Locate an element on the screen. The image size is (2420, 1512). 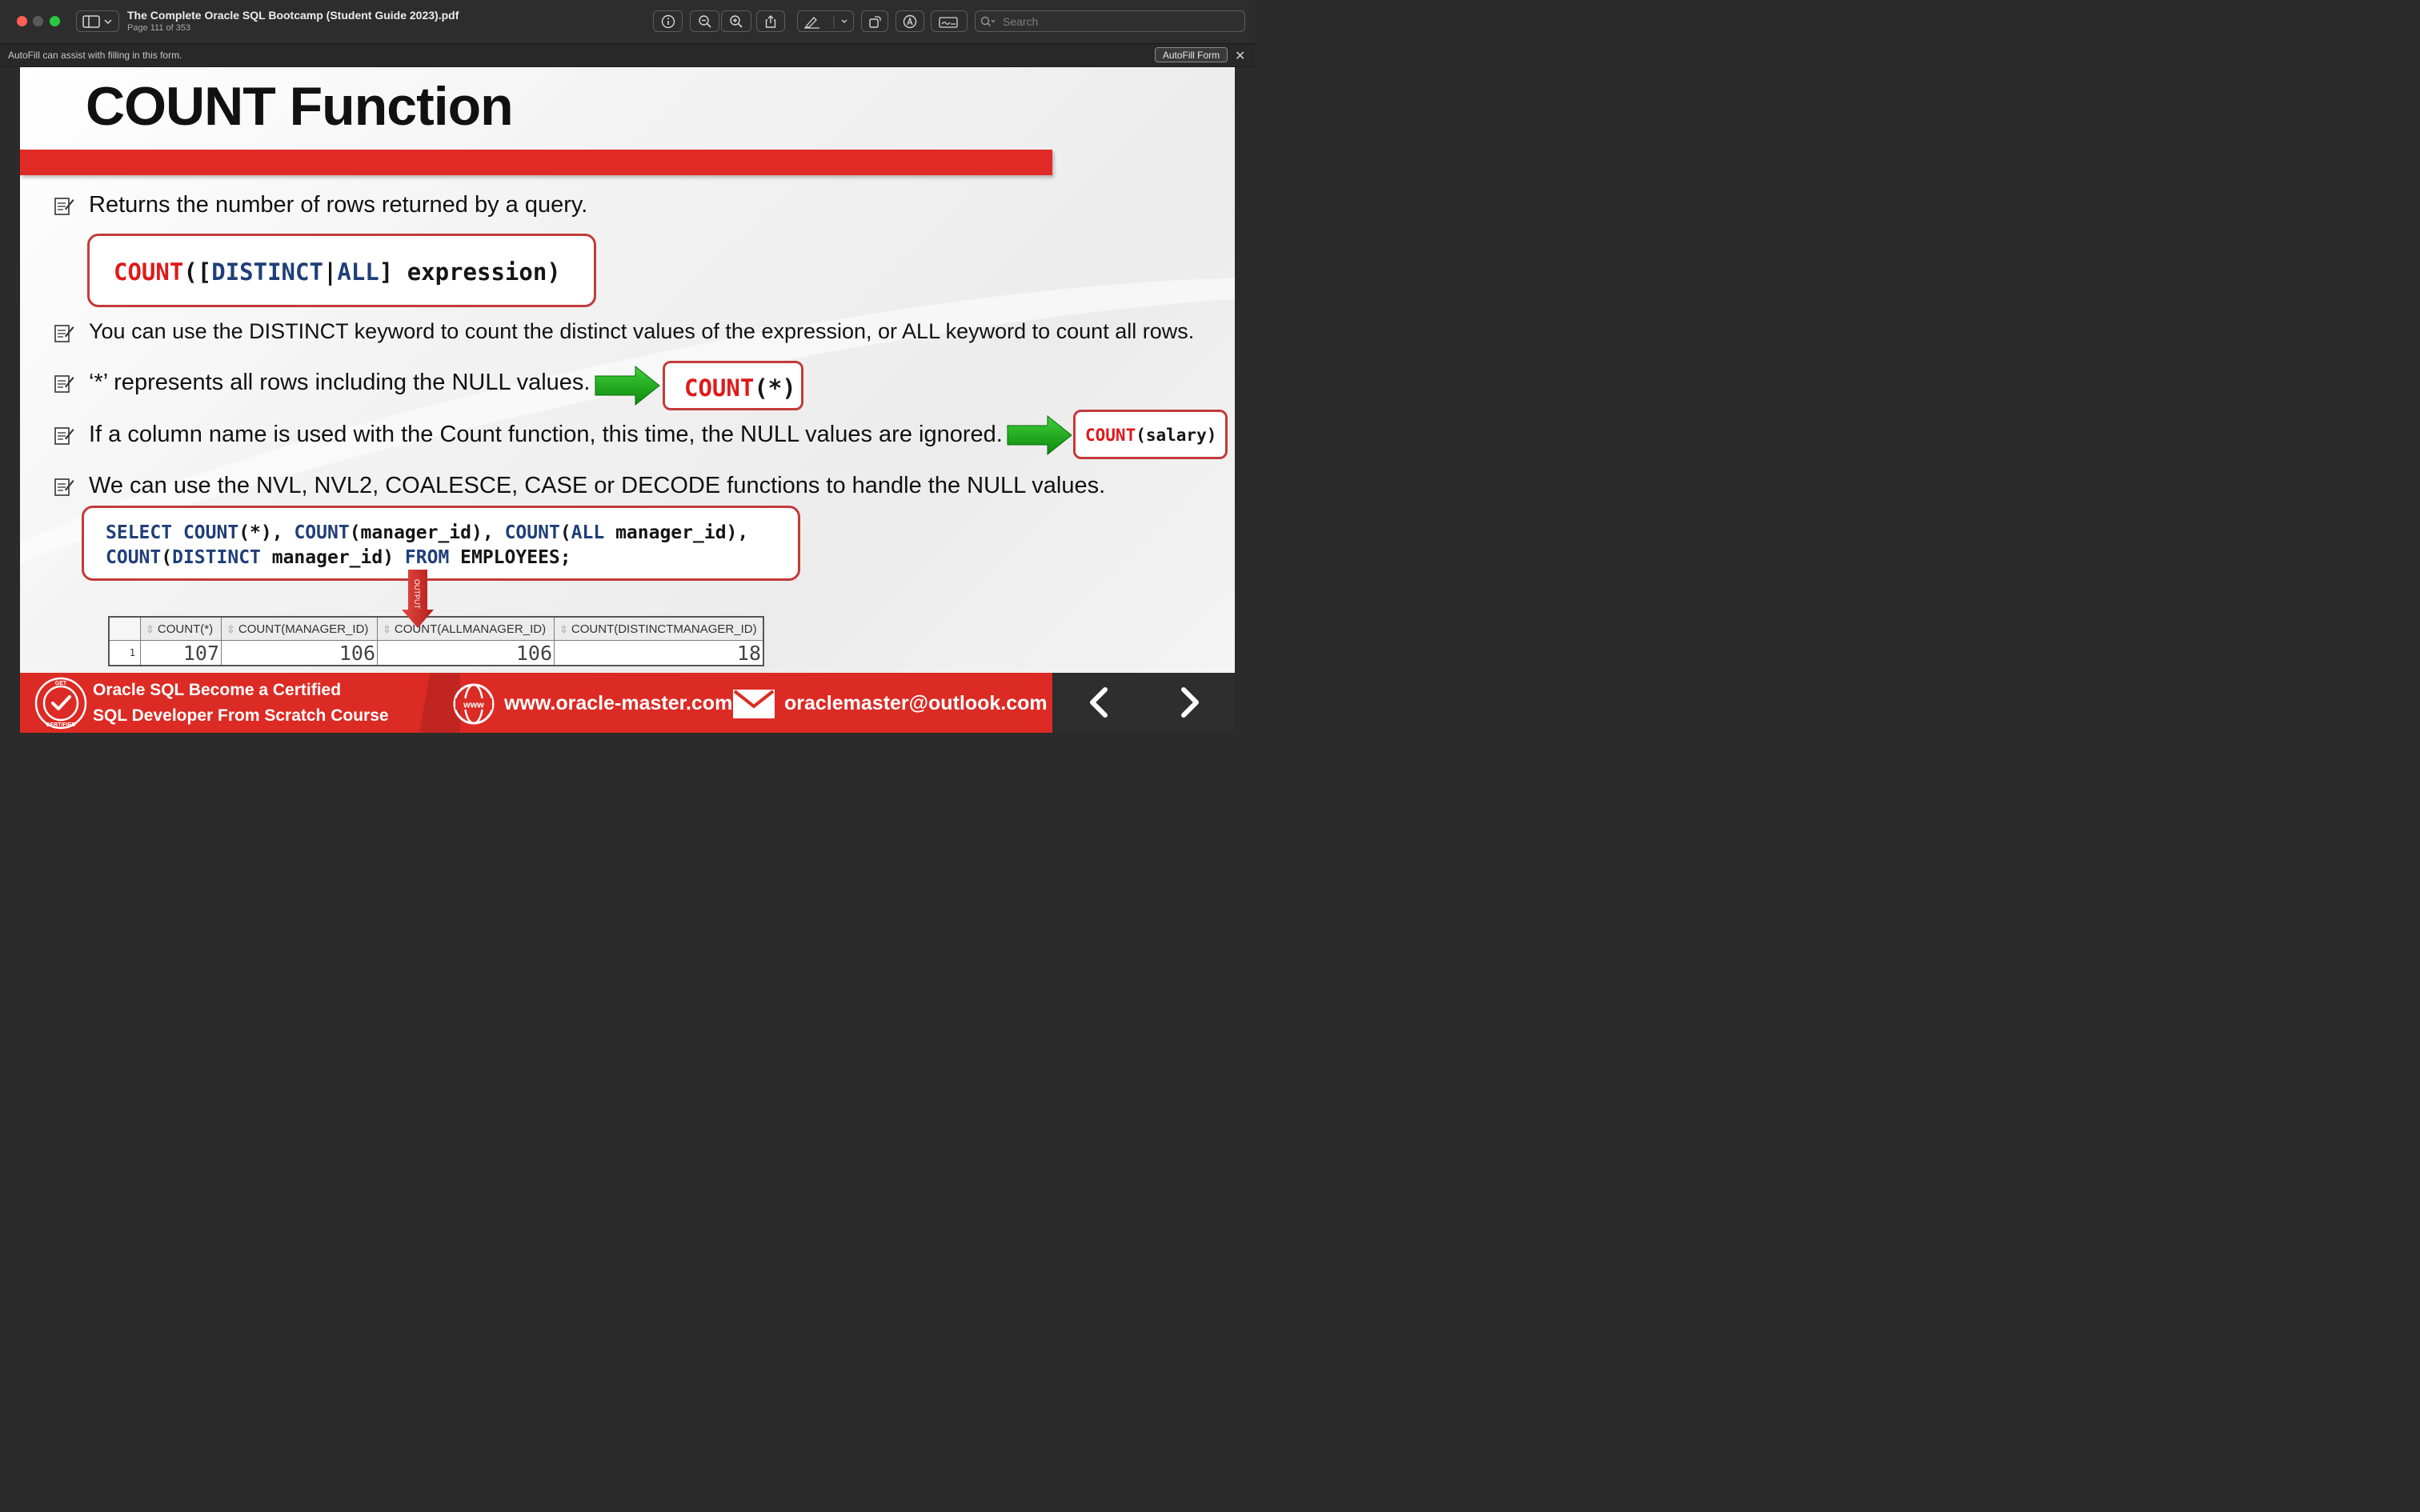
kw-select: SELECT is located at coordinates (144, 532).